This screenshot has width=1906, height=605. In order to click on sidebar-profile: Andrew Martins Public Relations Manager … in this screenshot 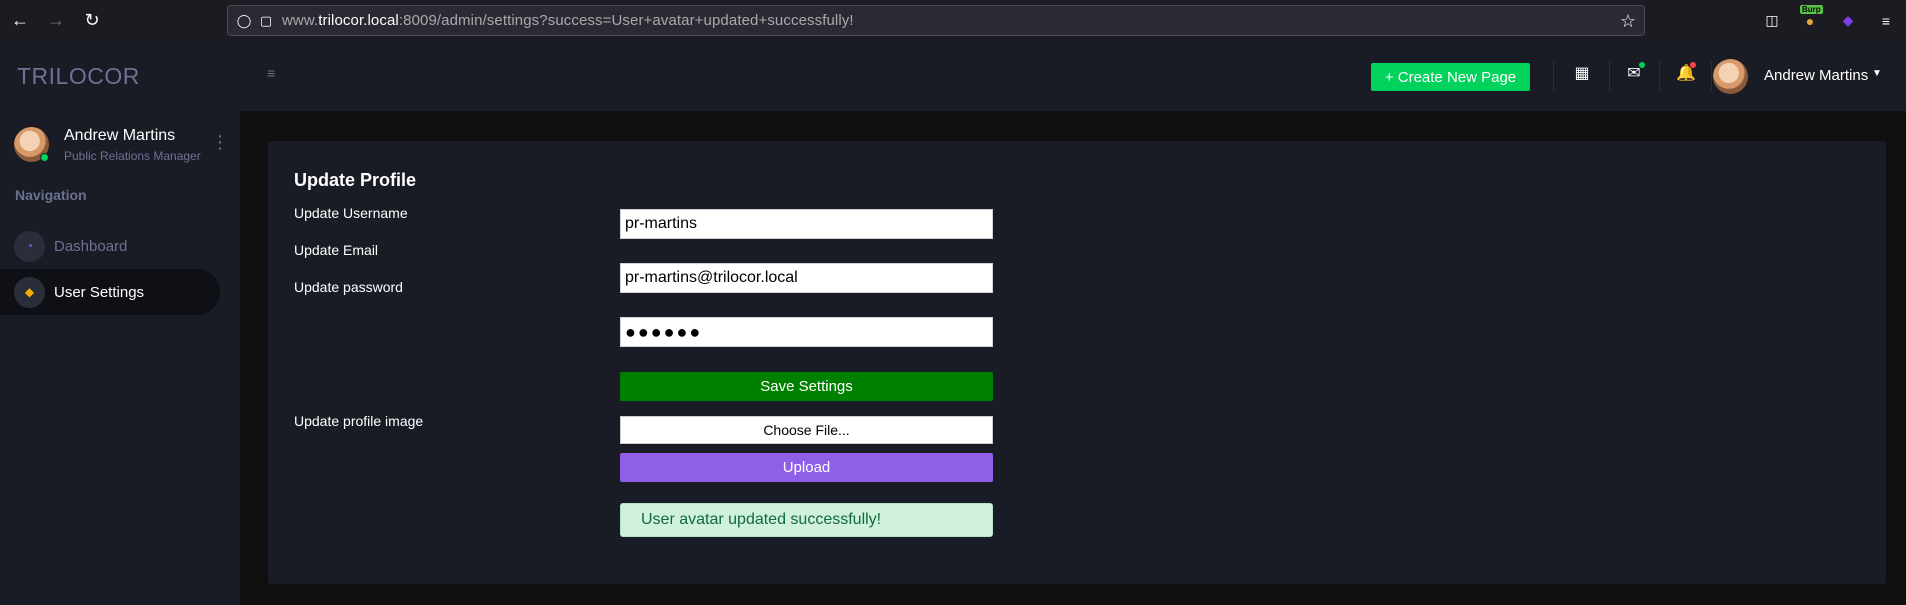, I will do `click(121, 144)`.